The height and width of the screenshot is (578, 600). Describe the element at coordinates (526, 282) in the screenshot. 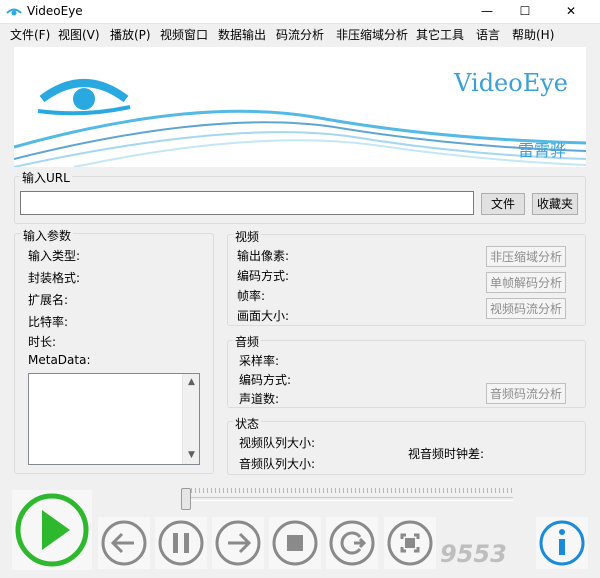

I see `single-frame-decode-button: 单帧解码分析` at that location.